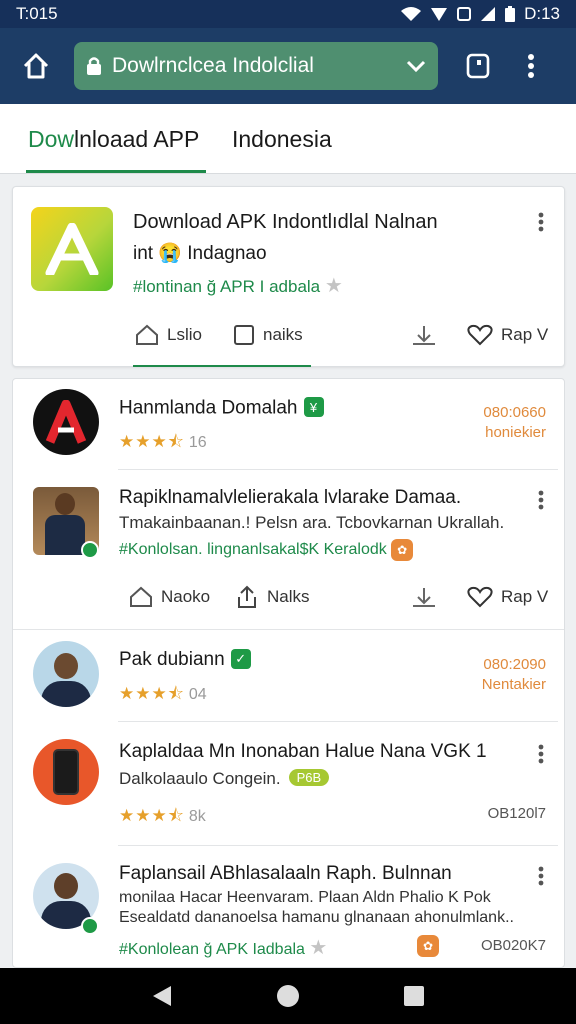  What do you see at coordinates (309, 777) in the screenshot?
I see `category-pill: P6B` at bounding box center [309, 777].